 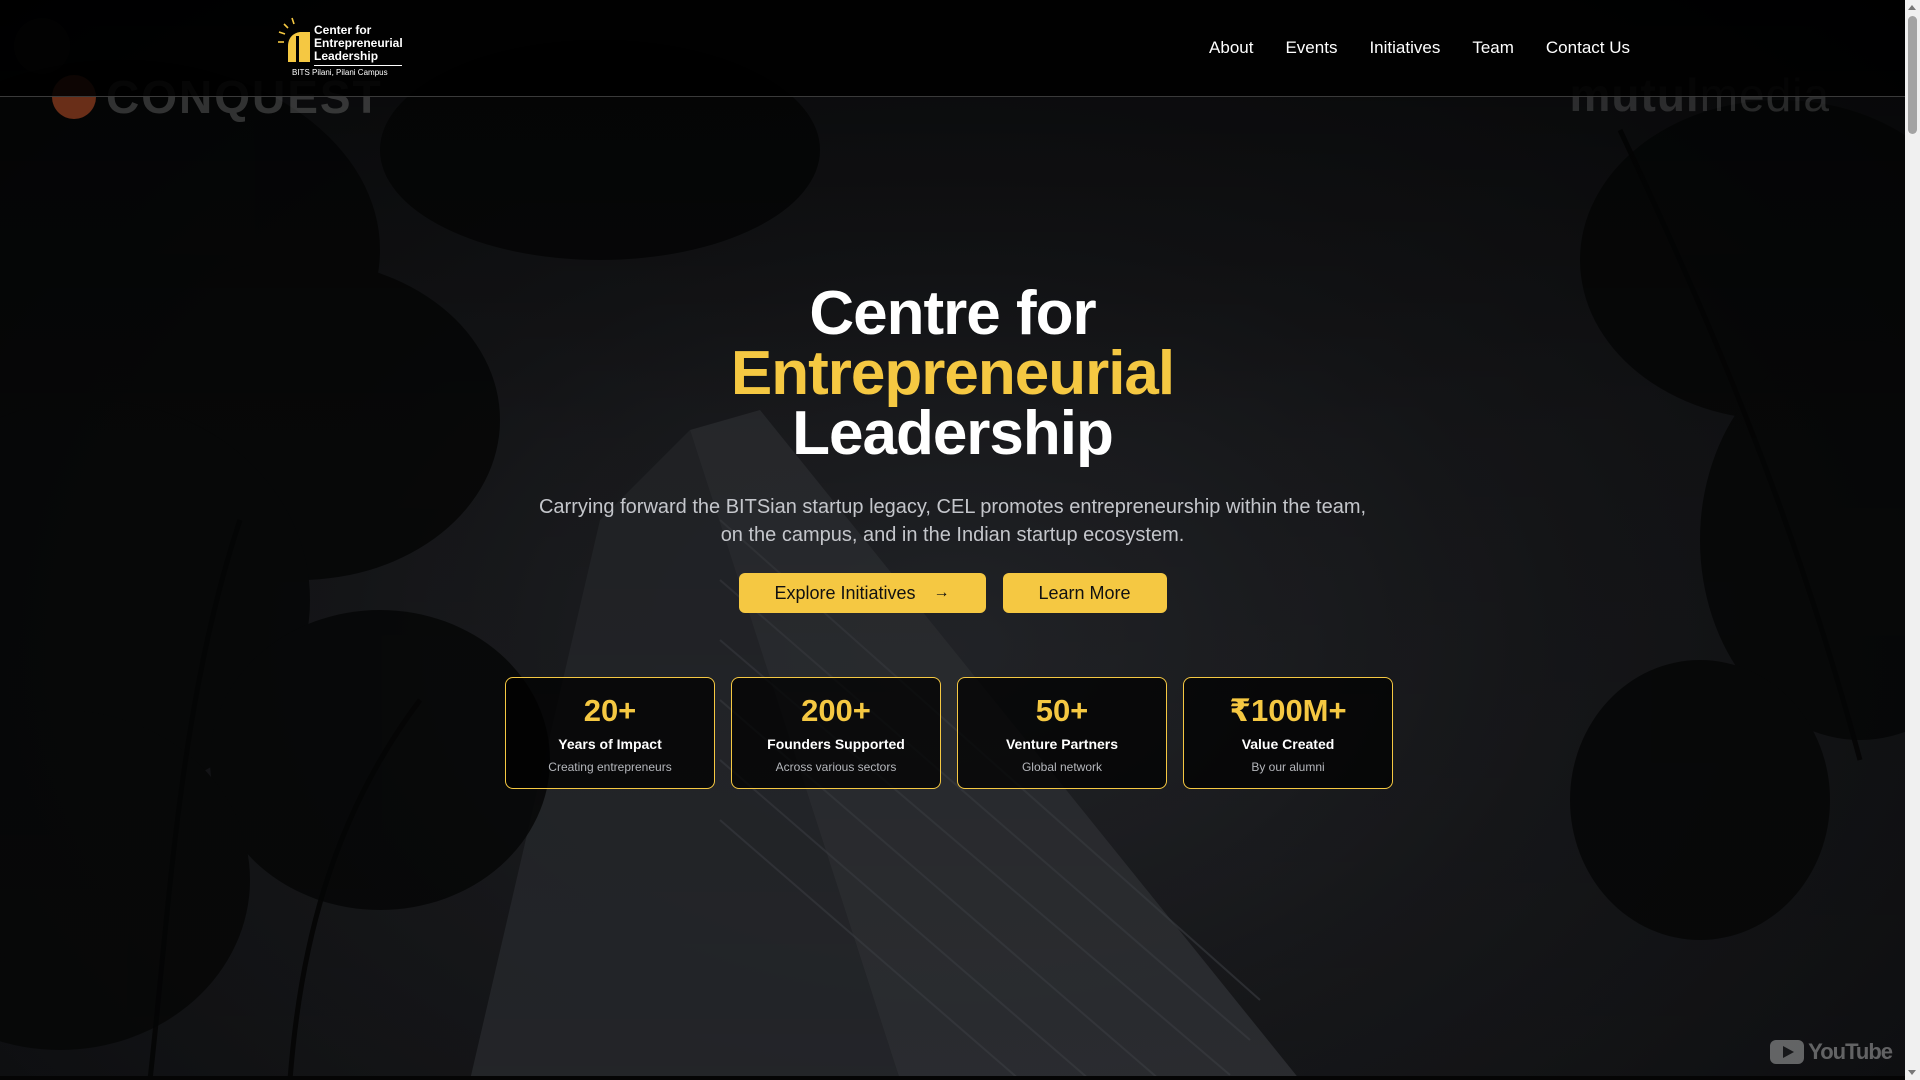 What do you see at coordinates (1912, 1072) in the screenshot?
I see `scroll-down-arrow-icon` at bounding box center [1912, 1072].